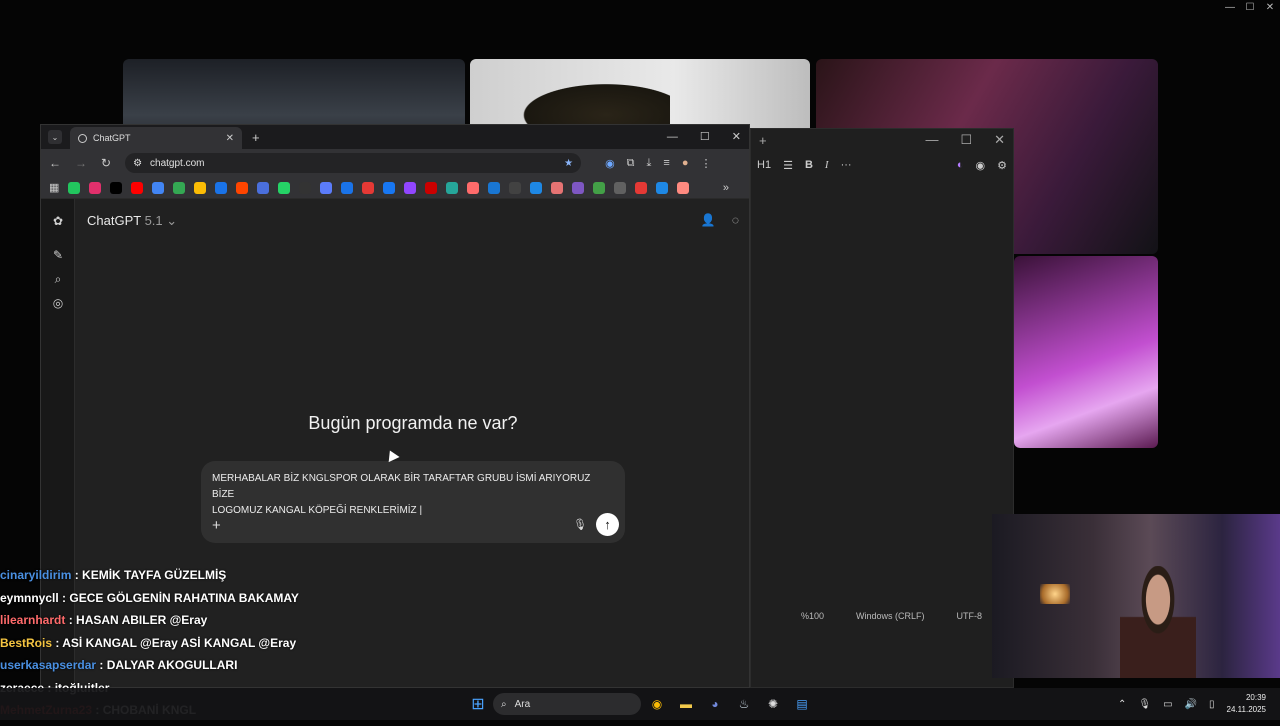 Image resolution: width=1280 pixels, height=726 pixels. What do you see at coordinates (1270, 8) in the screenshot?
I see `close-icon: ✕` at bounding box center [1270, 8].